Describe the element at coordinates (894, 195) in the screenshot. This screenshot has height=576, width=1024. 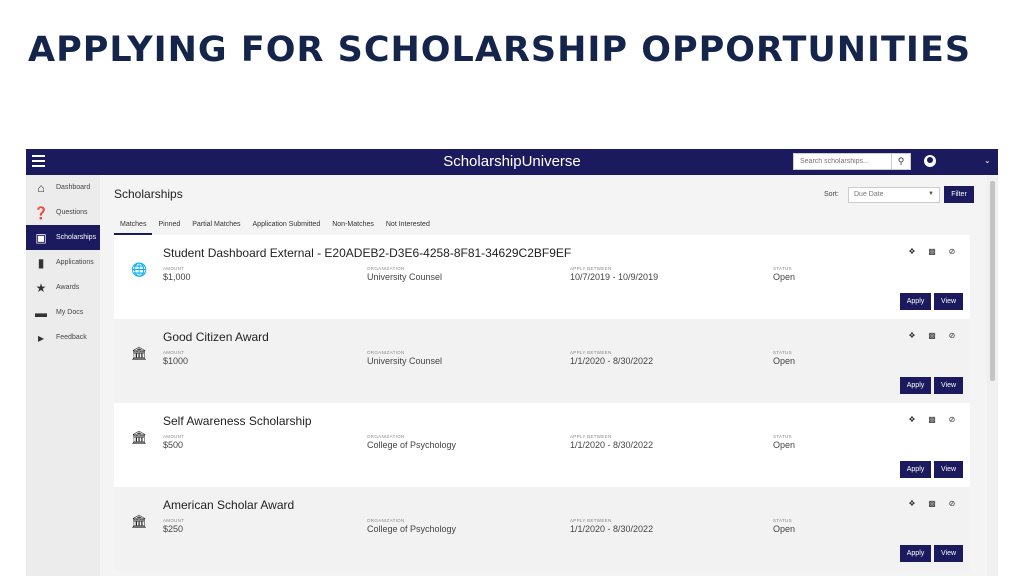
I see `sort-select: Due Date ▼` at that location.